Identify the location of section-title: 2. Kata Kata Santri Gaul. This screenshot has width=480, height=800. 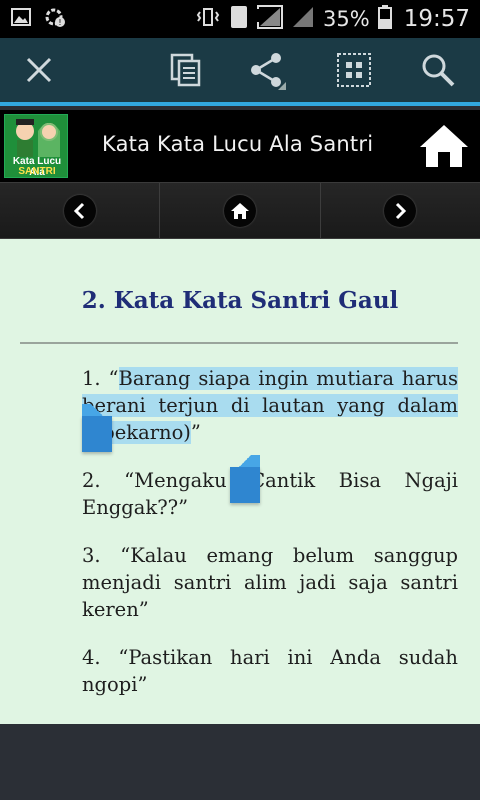
(240, 300).